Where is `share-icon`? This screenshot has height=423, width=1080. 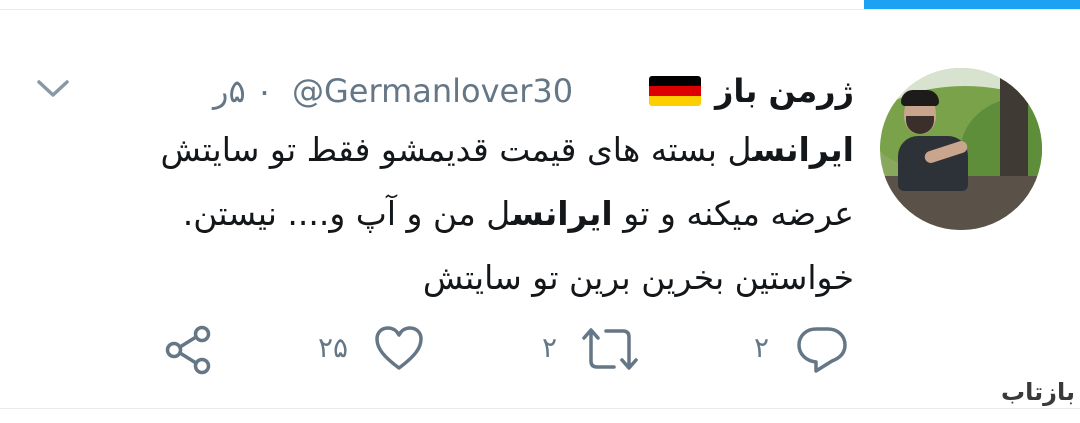 share-icon is located at coordinates (188, 350).